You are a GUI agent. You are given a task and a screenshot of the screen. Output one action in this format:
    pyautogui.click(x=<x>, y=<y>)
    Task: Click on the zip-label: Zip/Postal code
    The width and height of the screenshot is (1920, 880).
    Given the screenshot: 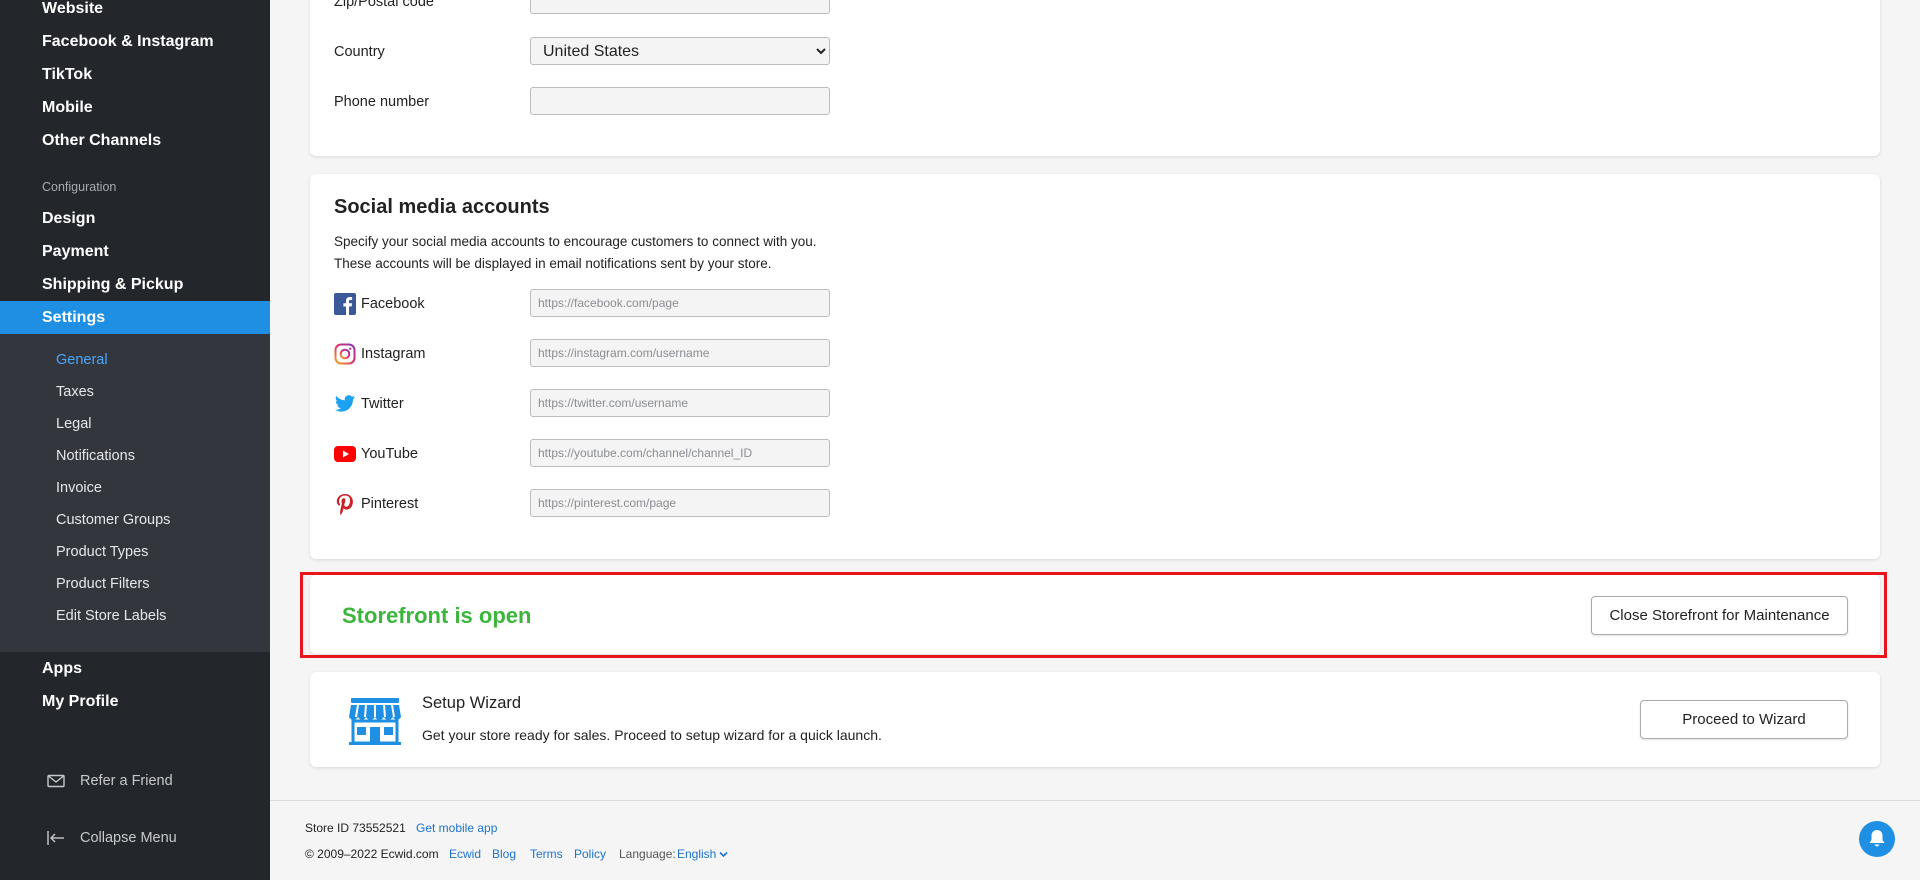 What is the action you would take?
    pyautogui.click(x=384, y=5)
    